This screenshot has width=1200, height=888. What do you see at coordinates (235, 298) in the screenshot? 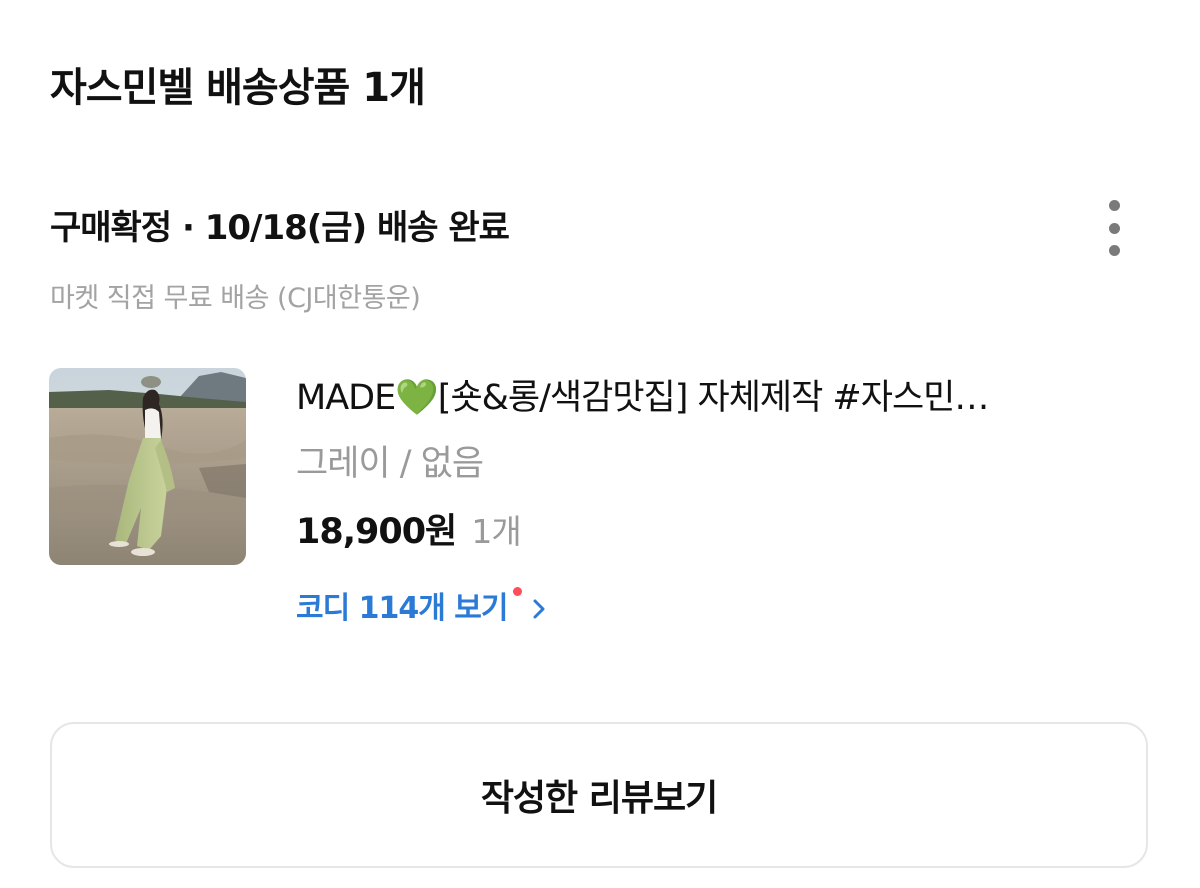
I see `shipping-method: 마켓 직접 무료 배송 (CJ대한통운)` at bounding box center [235, 298].